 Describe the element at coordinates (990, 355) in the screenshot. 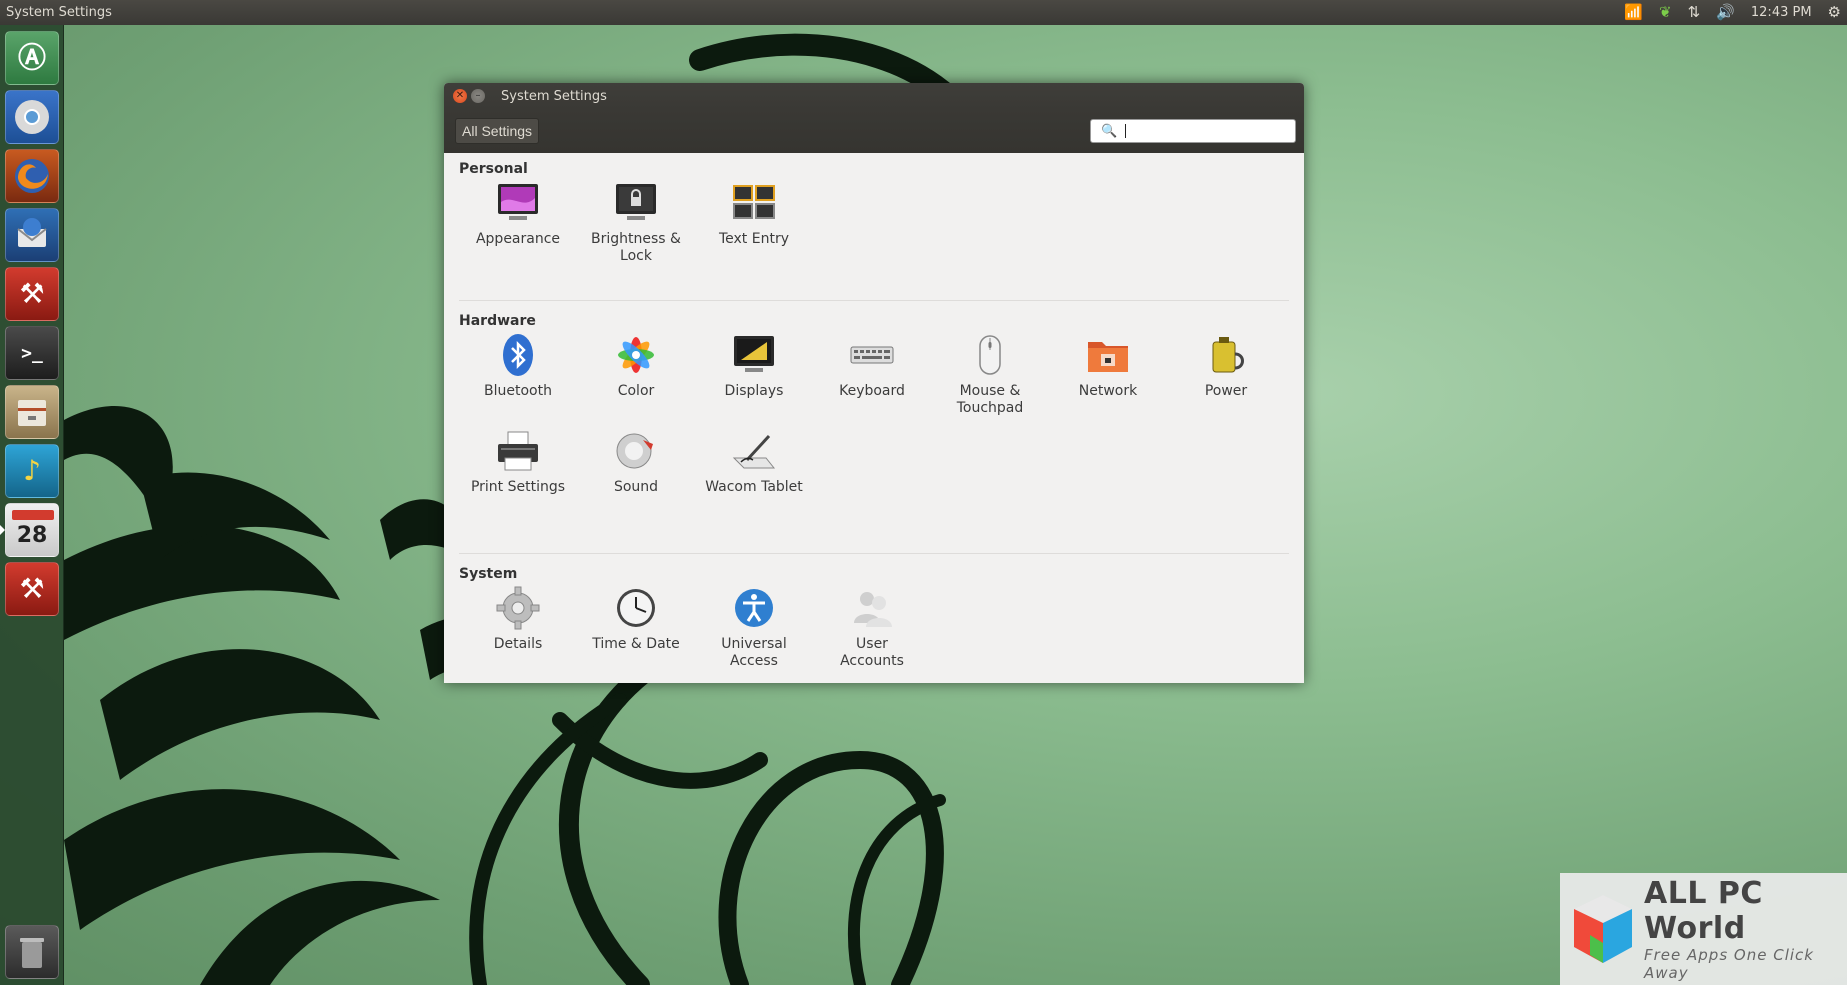

I see `mouse-icon` at that location.